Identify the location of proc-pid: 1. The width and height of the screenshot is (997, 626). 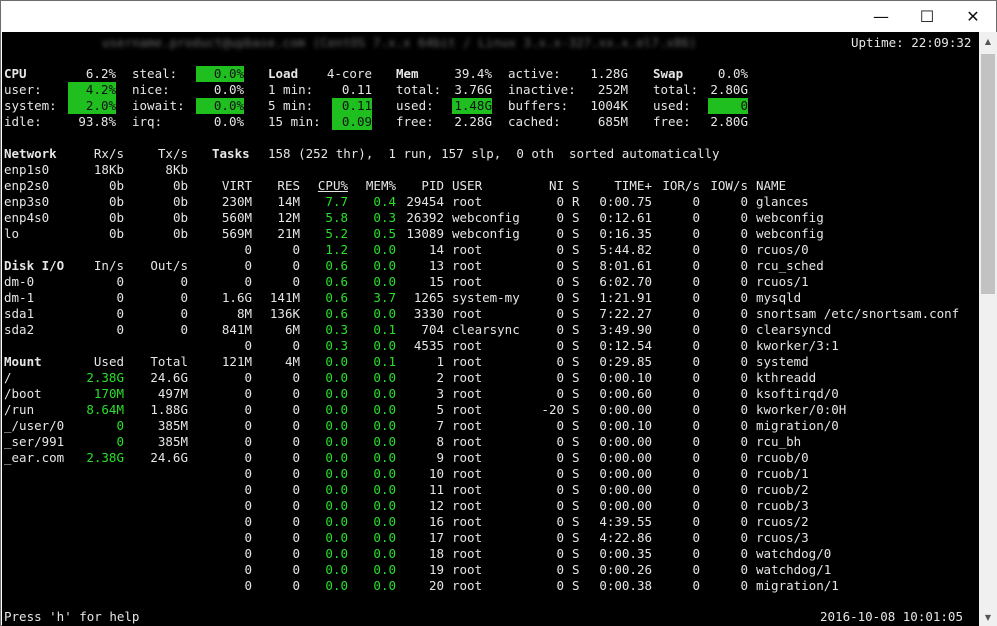
(440, 361).